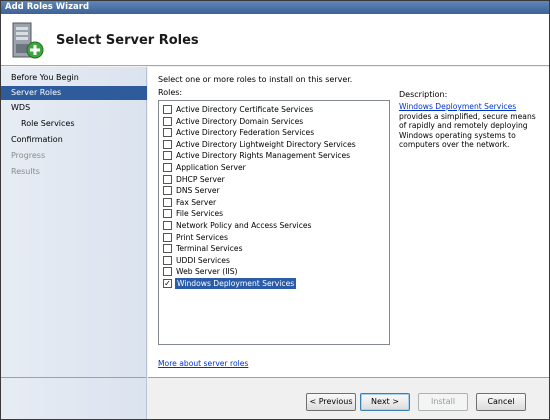 This screenshot has height=420, width=550. I want to click on wizard-footer: < Previous Next > Install Cancel, so click(348, 398).